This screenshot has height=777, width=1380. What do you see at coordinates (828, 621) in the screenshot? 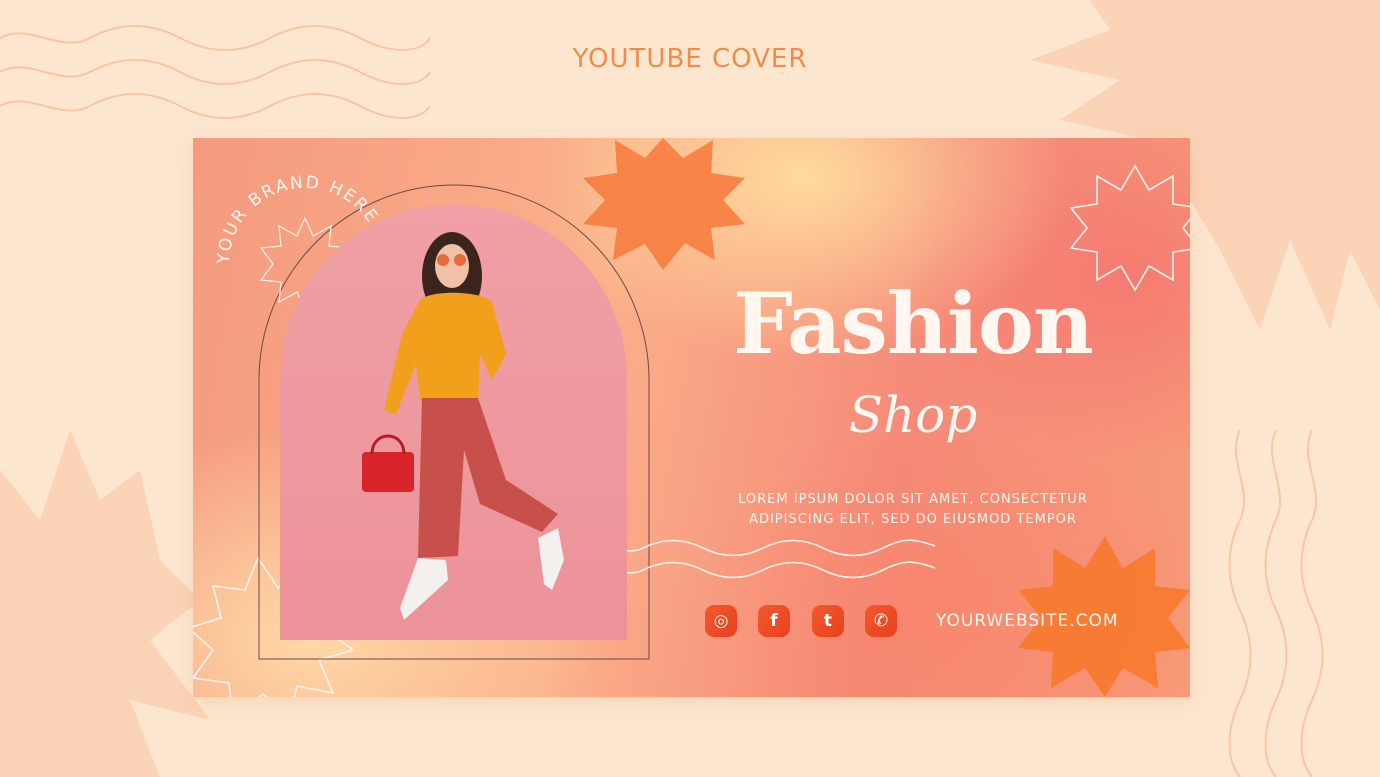
I see `twitter-icon: t` at bounding box center [828, 621].